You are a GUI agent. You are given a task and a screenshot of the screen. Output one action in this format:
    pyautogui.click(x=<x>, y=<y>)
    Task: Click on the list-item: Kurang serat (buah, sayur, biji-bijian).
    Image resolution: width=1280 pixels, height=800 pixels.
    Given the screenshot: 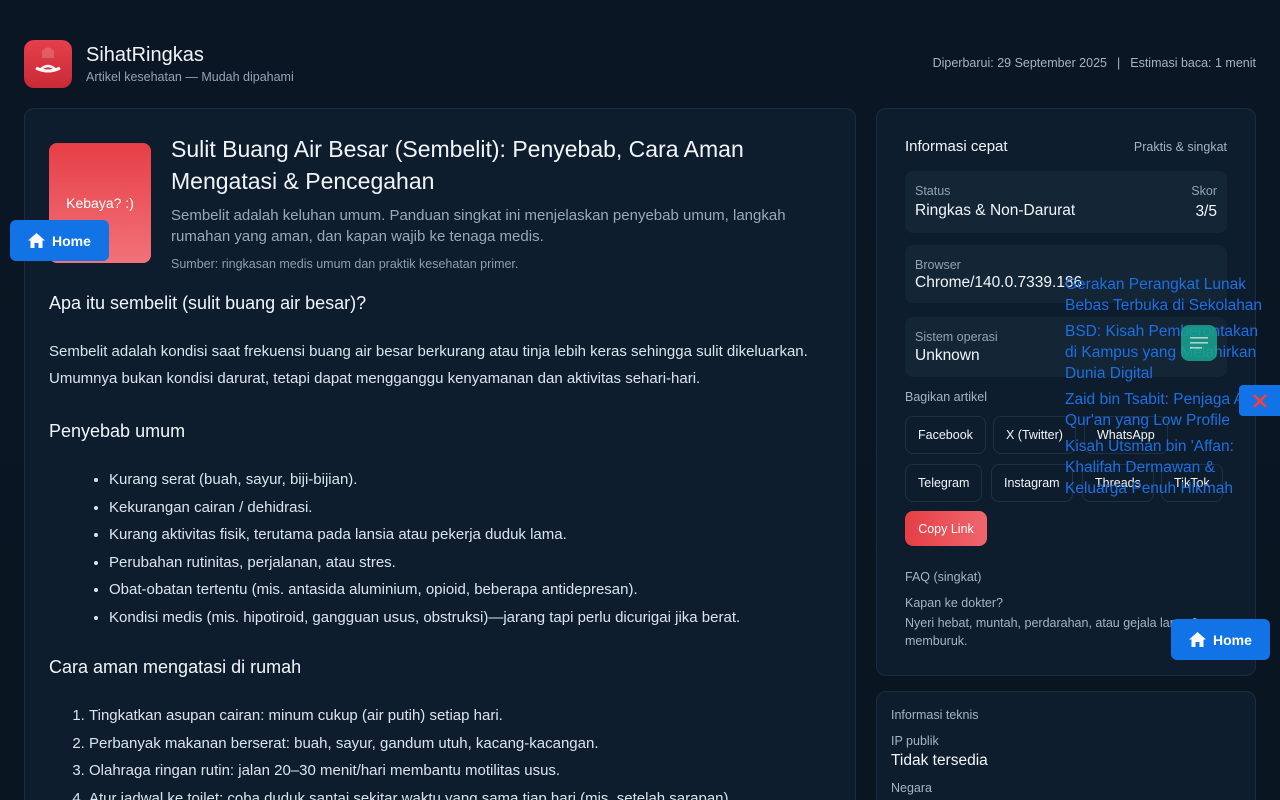 What is the action you would take?
    pyautogui.click(x=474, y=480)
    